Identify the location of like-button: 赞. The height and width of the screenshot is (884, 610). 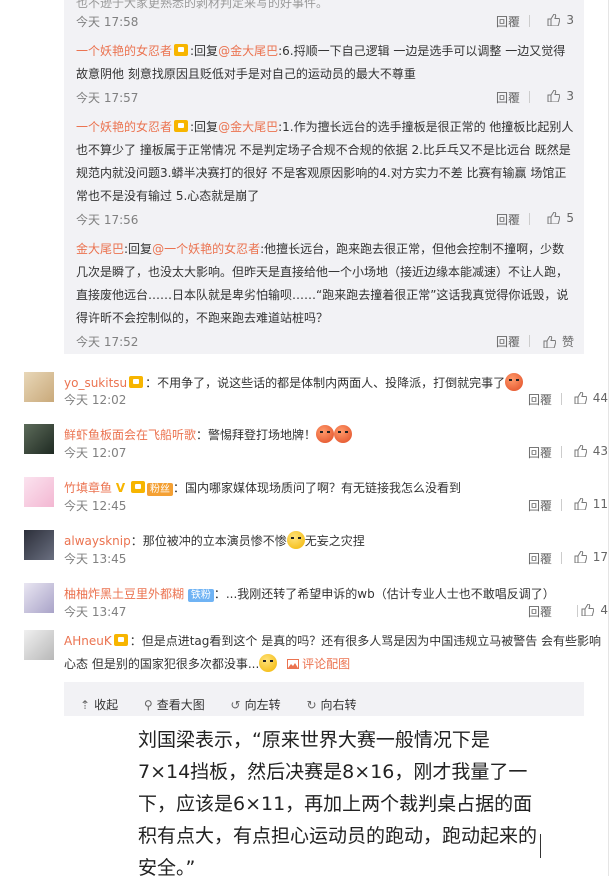
(558, 341).